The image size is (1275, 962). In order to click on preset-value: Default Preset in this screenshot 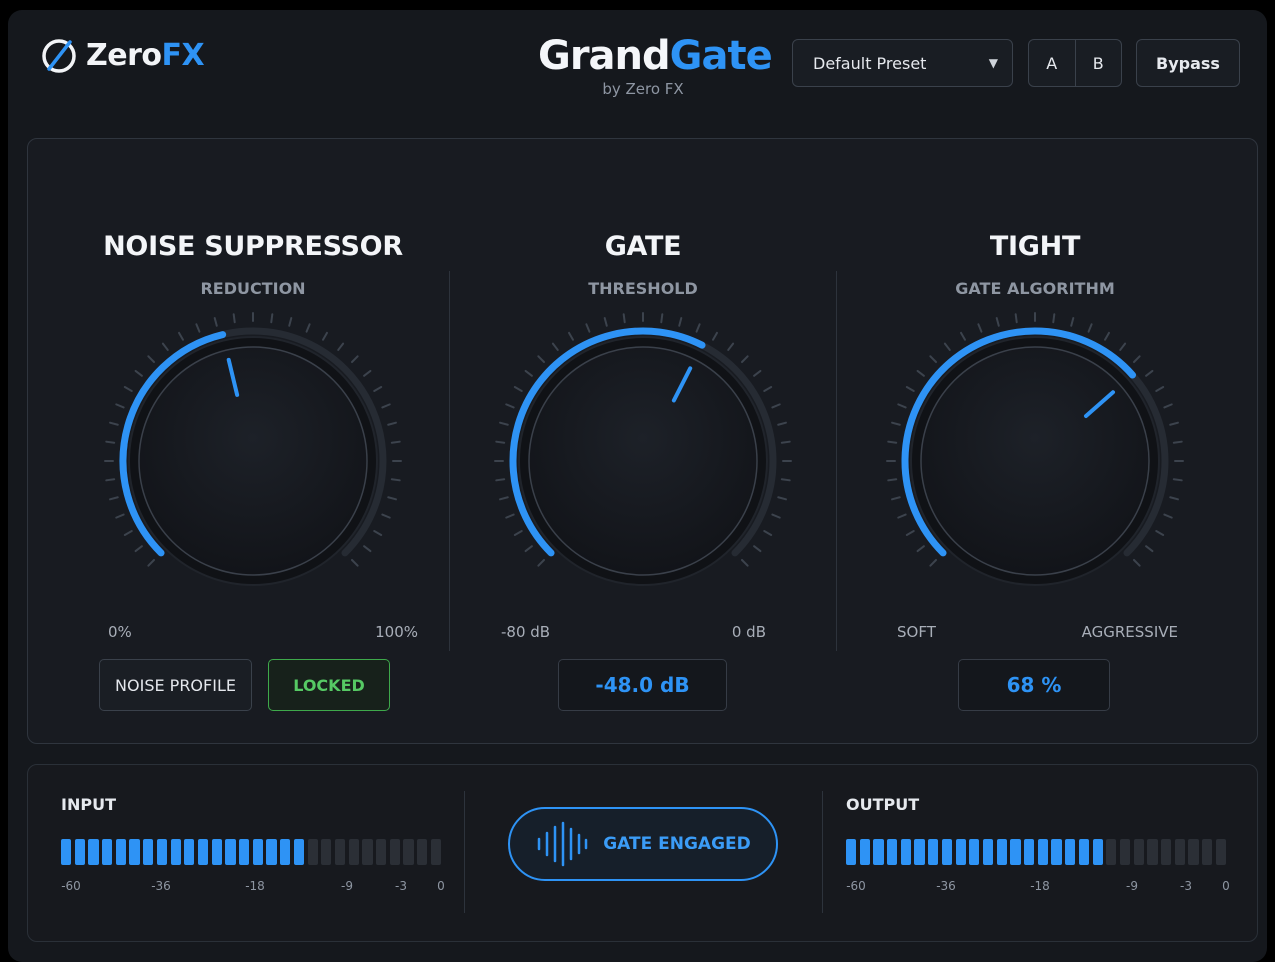, I will do `click(870, 63)`.